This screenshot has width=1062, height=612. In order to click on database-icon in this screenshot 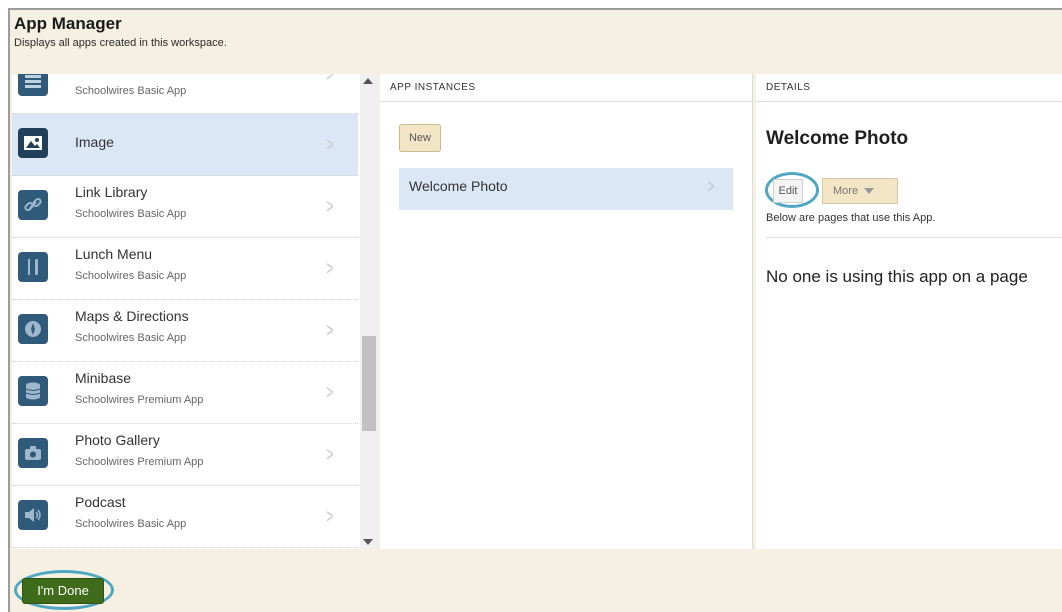, I will do `click(33, 391)`.